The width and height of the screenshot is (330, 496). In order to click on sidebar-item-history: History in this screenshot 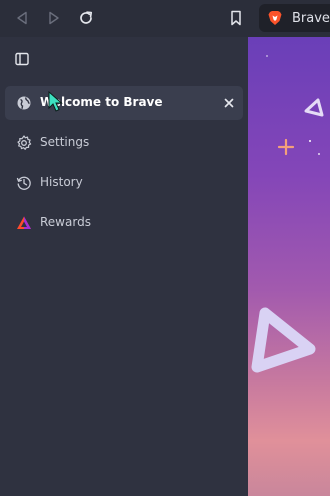, I will do `click(124, 183)`.